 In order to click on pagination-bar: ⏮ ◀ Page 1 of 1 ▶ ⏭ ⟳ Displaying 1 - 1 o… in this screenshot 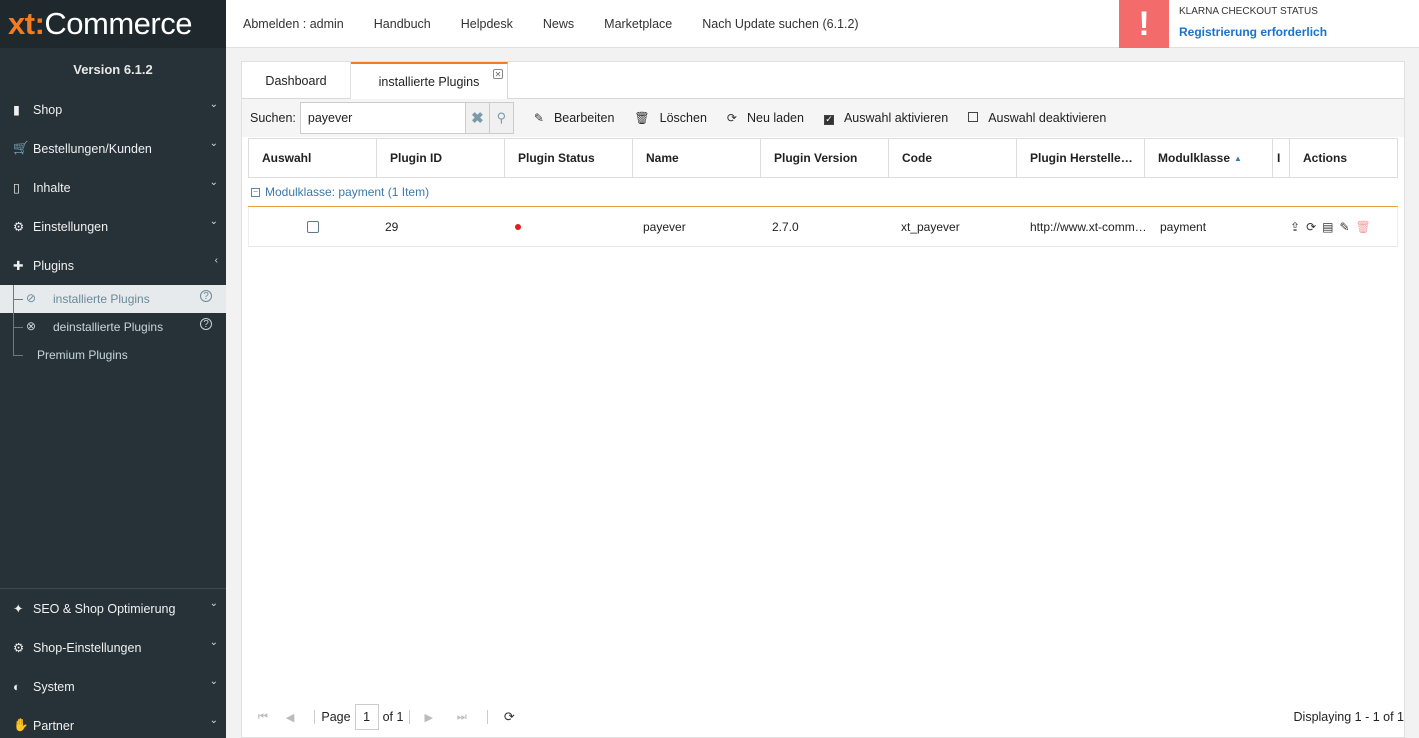, I will do `click(823, 717)`.